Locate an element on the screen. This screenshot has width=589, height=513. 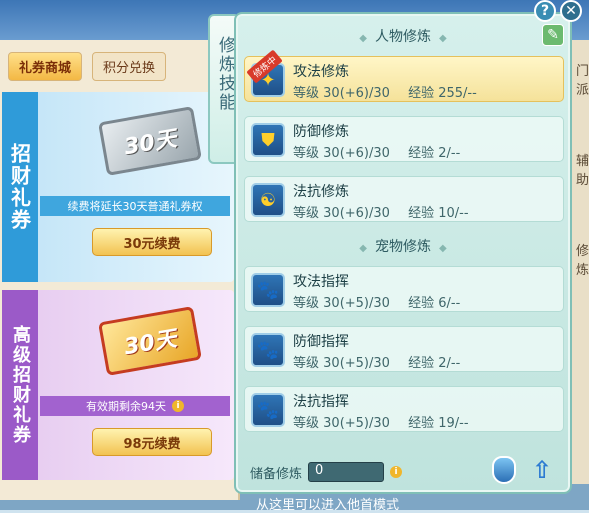
skill-row: ⛊ 防御修炼 等级 30(+6)/30 经验 2/-- is located at coordinates (404, 139).